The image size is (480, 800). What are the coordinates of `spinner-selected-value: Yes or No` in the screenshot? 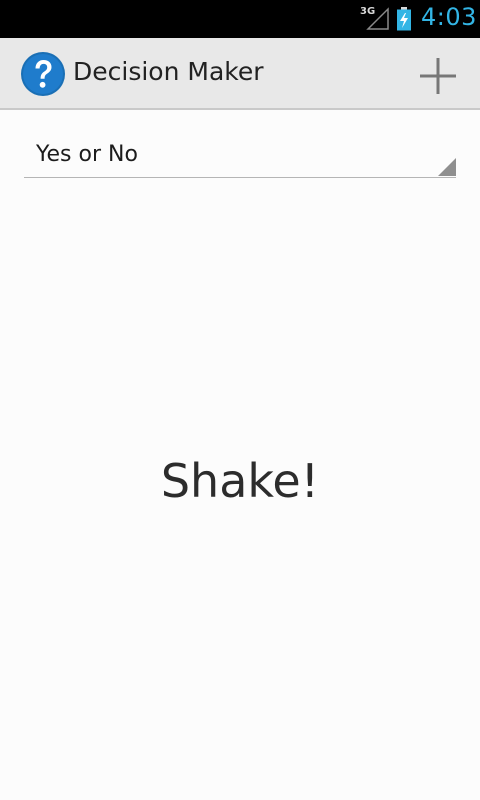 It's located at (87, 154).